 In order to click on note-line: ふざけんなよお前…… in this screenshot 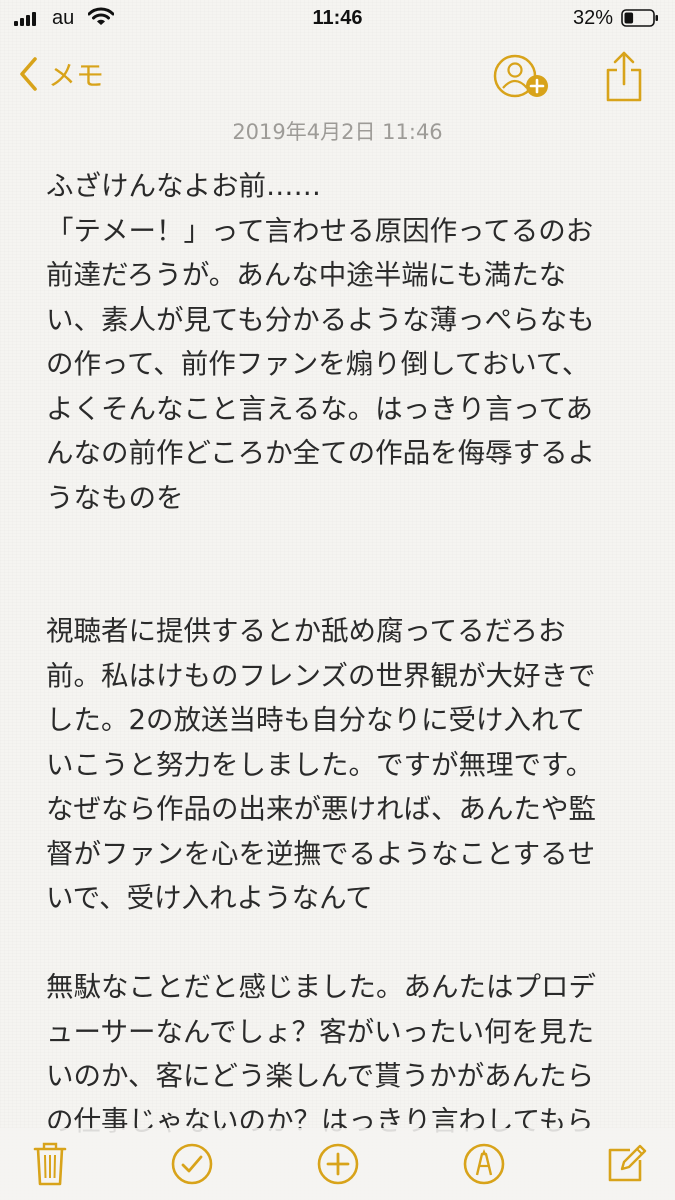, I will do `click(183, 186)`.